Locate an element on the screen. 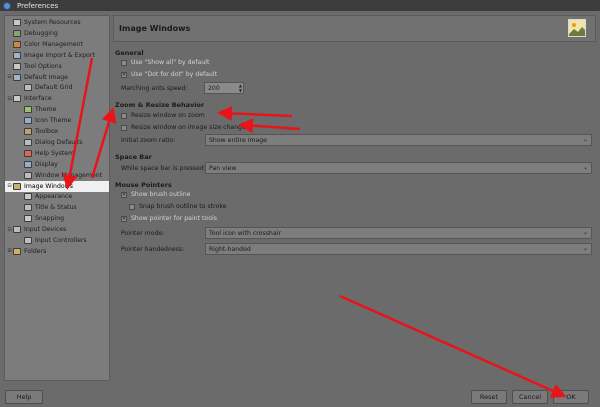 This screenshot has width=600, height=407. brush-outline-option: ✕ Show brush outline is located at coordinates (155, 194).